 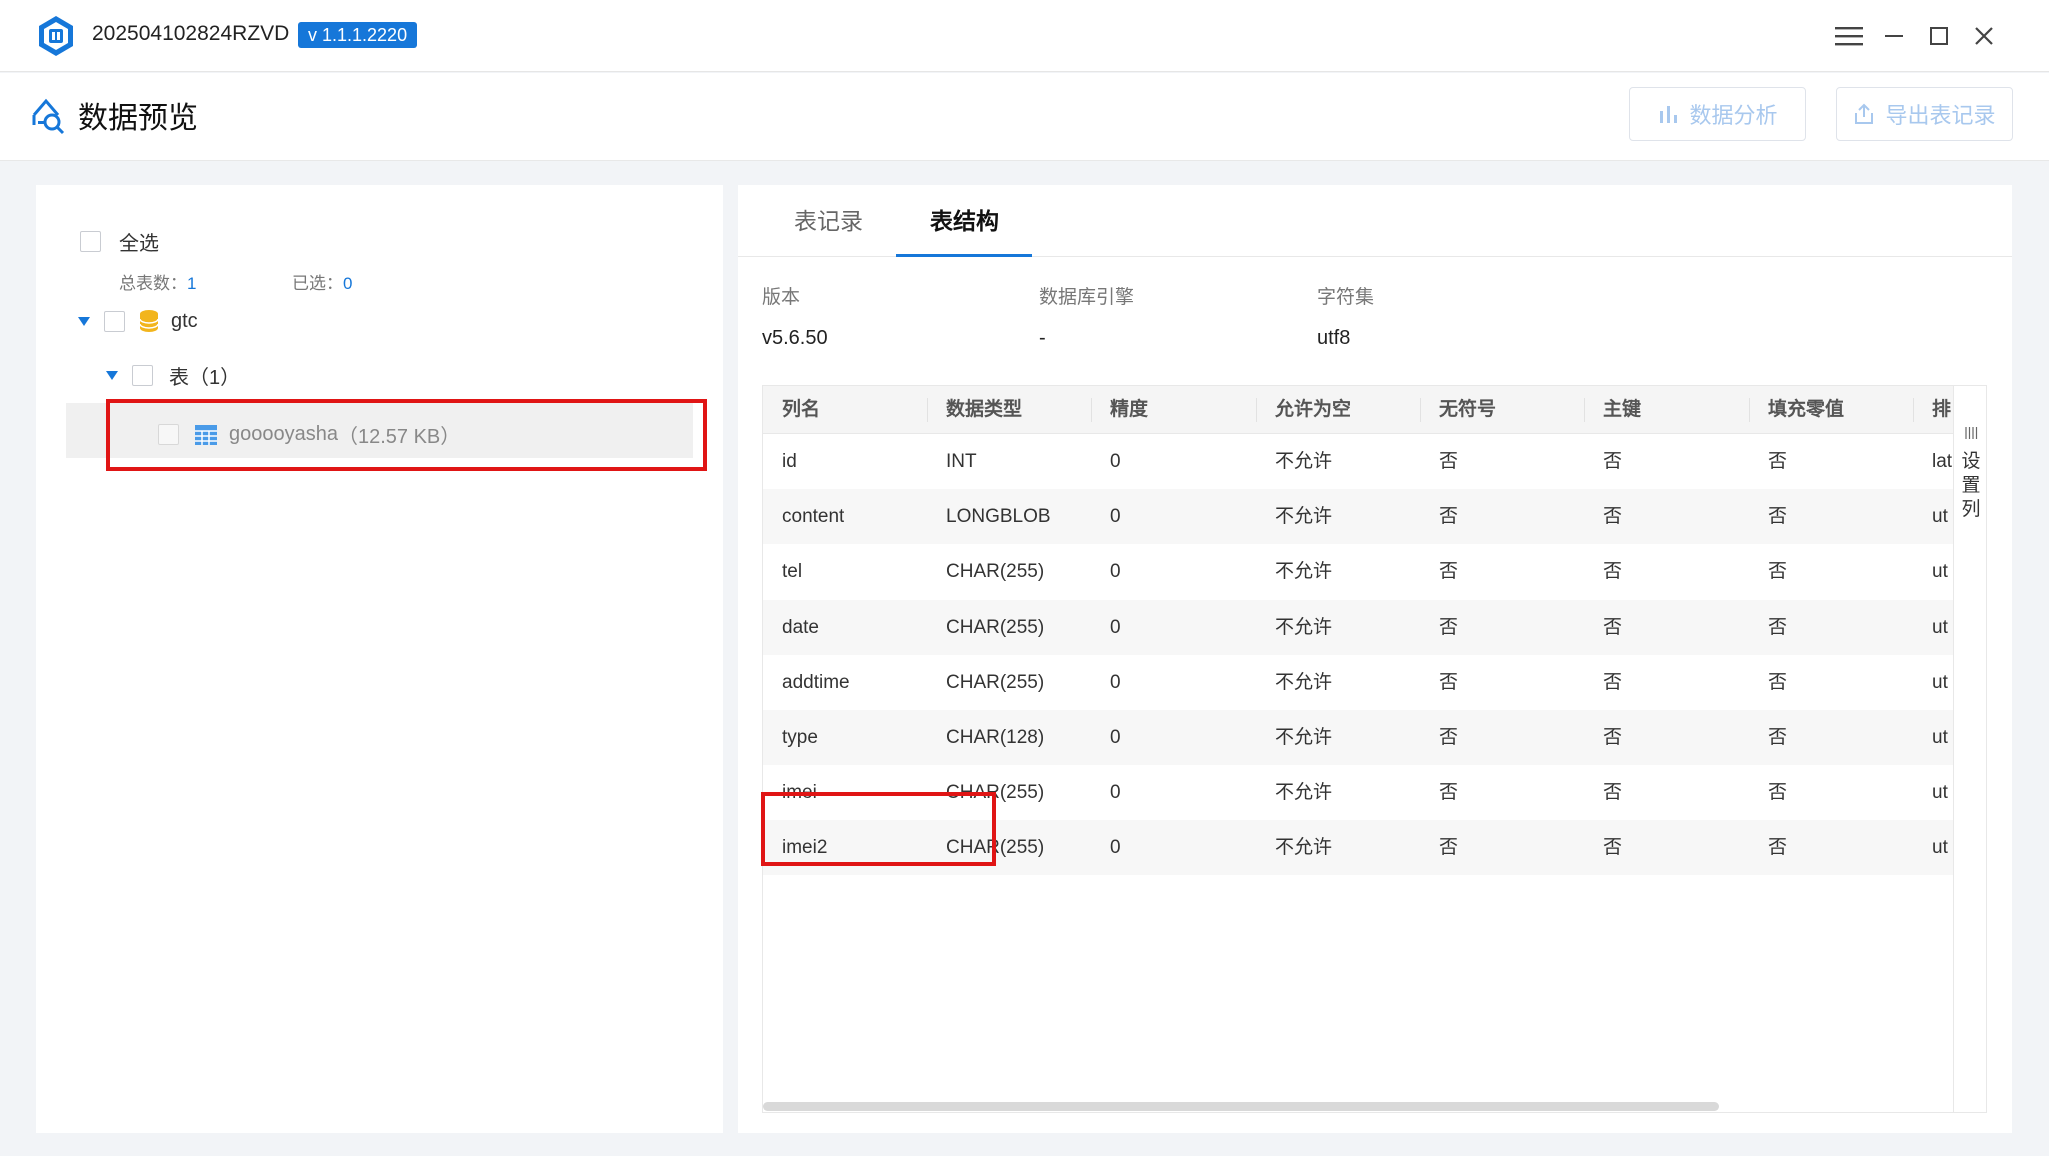 I want to click on version-value: v5.6.50, so click(x=795, y=338).